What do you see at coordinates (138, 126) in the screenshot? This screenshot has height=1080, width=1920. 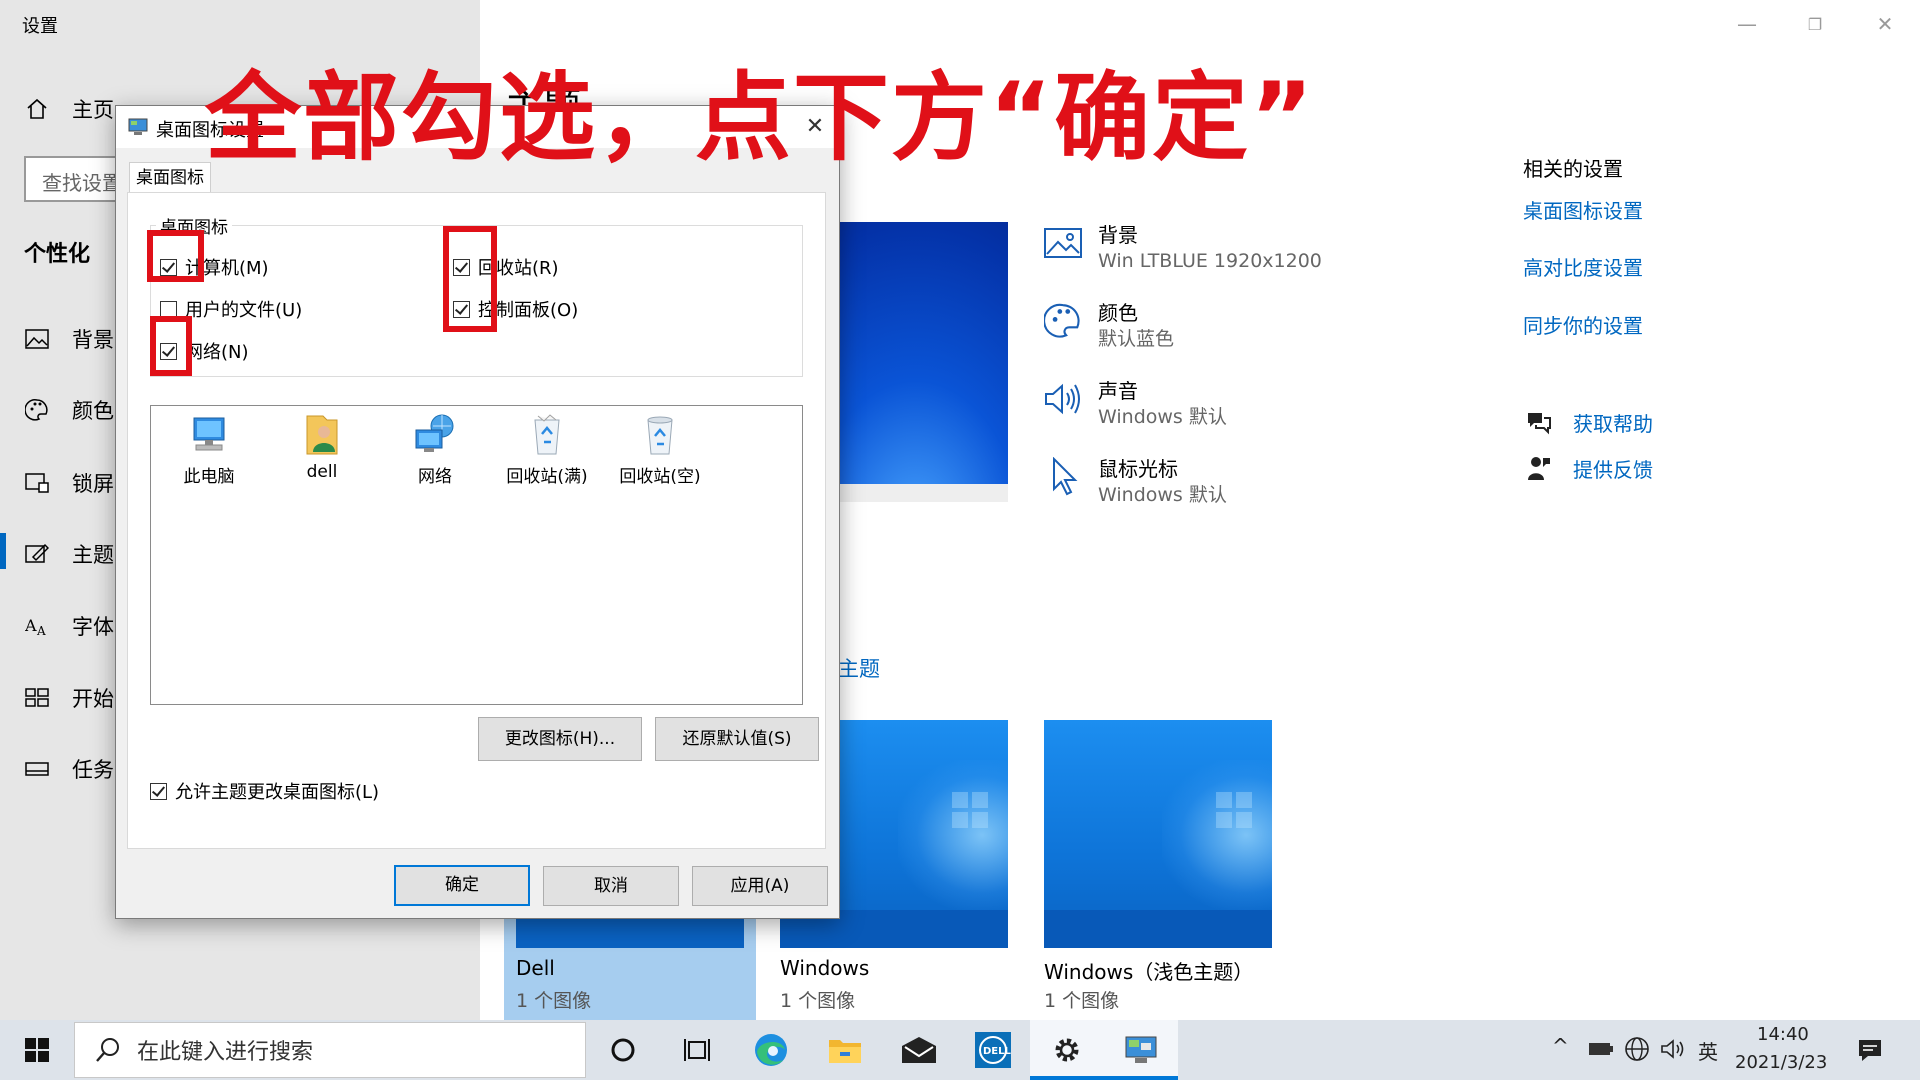 I see `desktop-icon-settings-icon` at bounding box center [138, 126].